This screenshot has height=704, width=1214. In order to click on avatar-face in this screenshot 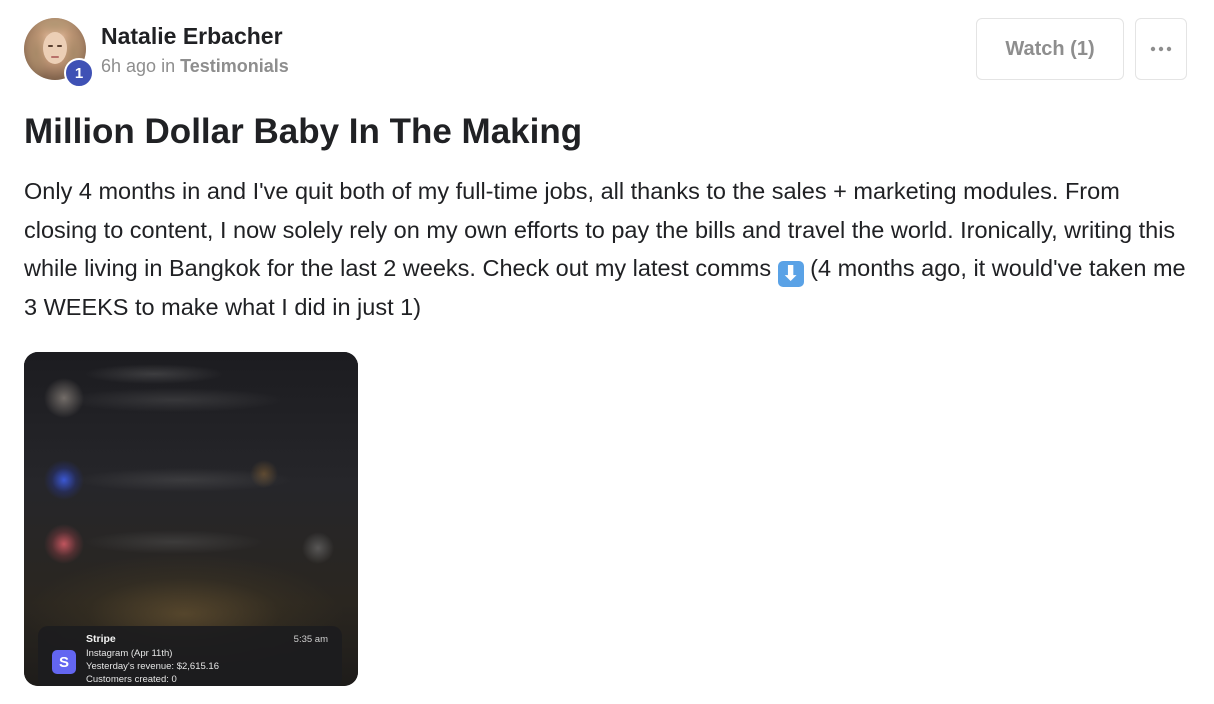, I will do `click(55, 48)`.